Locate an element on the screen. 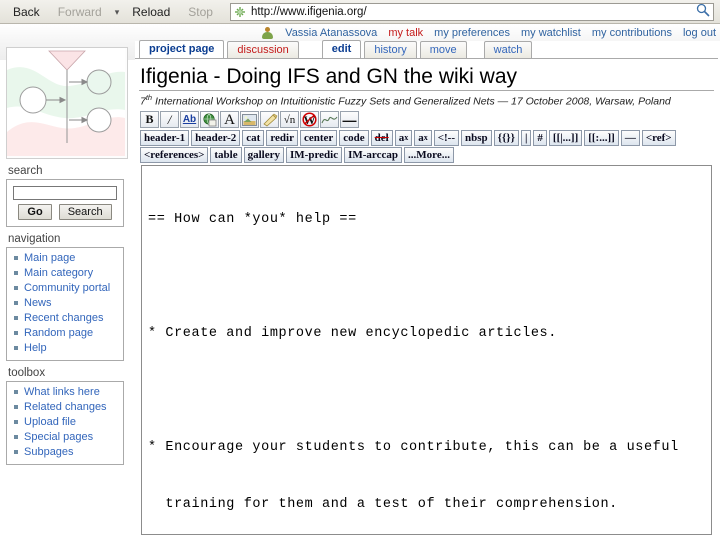 This screenshot has height=540, width=720. title-divider is located at coordinates (426, 90).